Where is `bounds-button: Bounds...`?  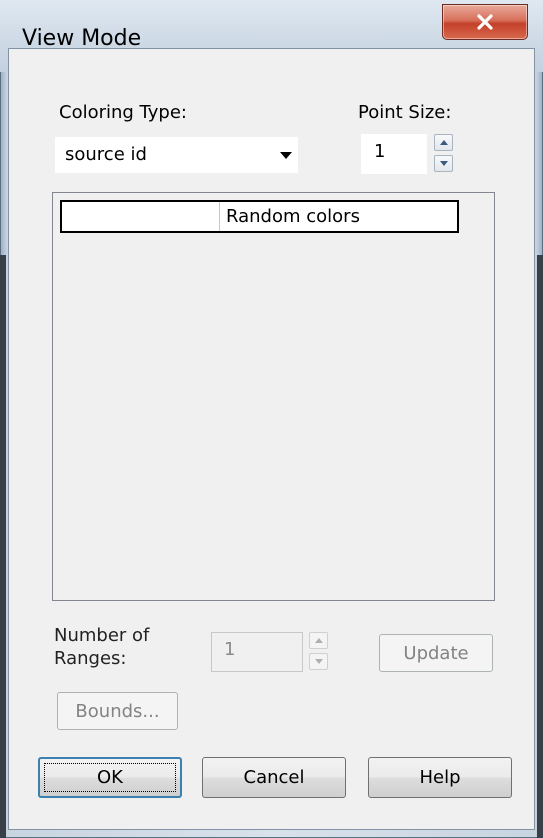
bounds-button: Bounds... is located at coordinates (117, 711).